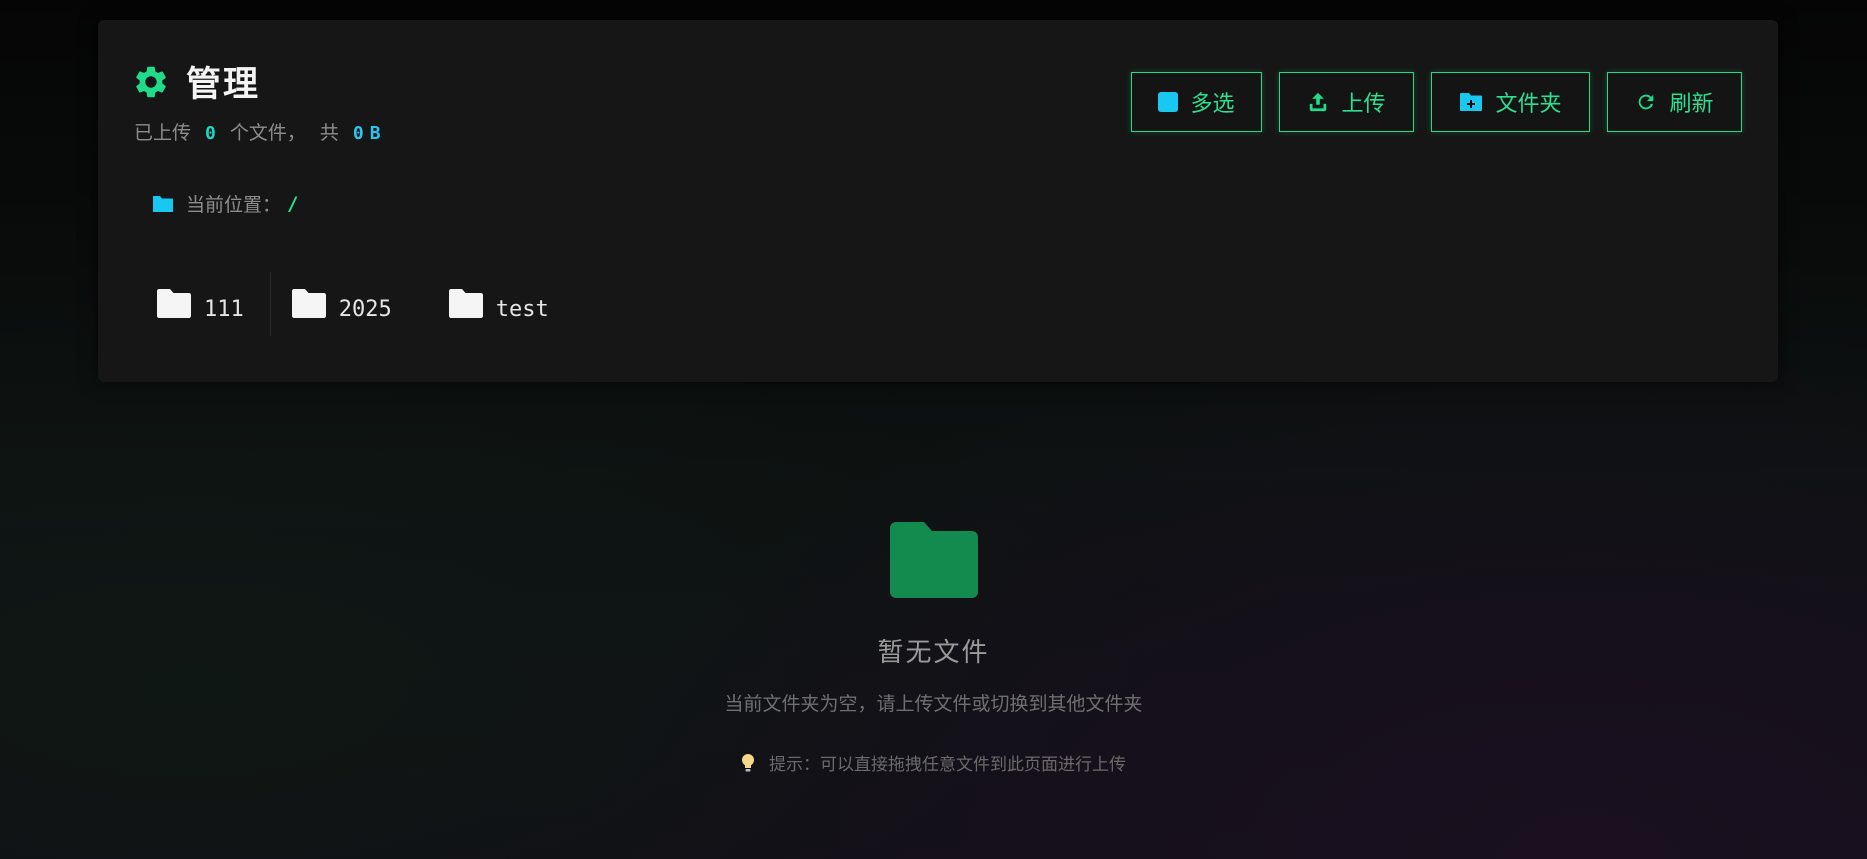 This screenshot has height=859, width=1867. Describe the element at coordinates (203, 304) in the screenshot. I see `folder-item: 111` at that location.